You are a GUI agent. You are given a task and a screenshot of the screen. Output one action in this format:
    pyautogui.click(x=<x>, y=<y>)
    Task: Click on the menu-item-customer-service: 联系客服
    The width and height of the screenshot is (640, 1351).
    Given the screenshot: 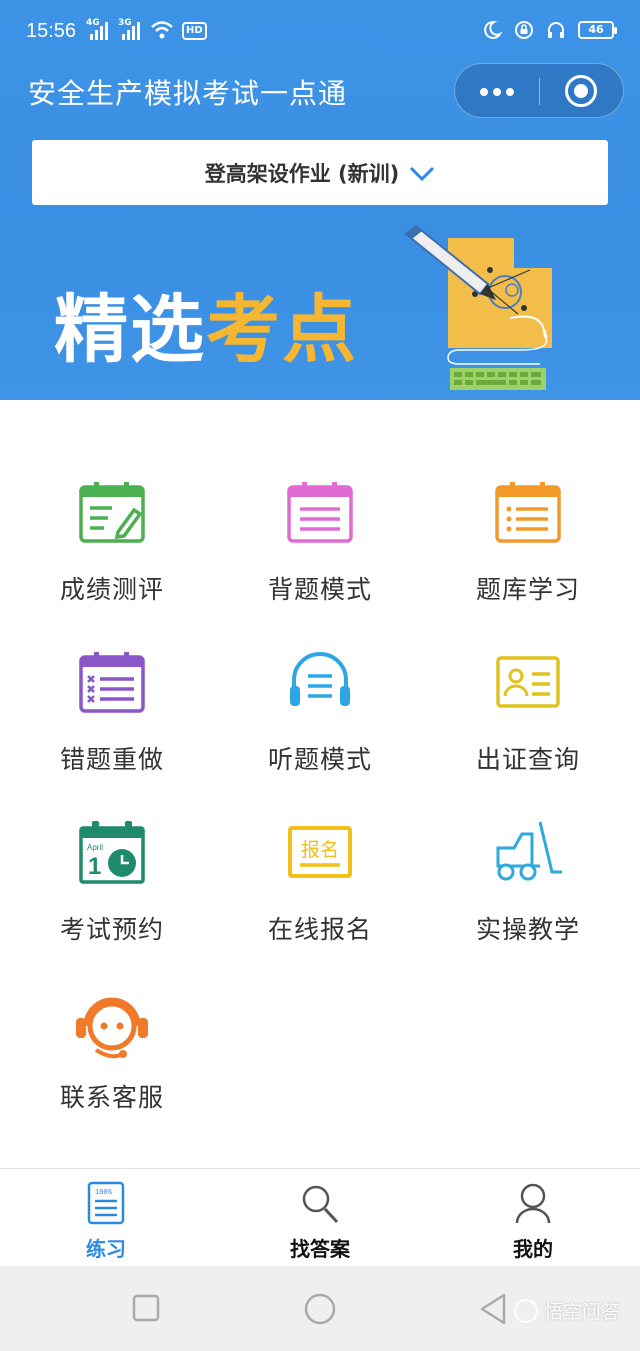 What is the action you would take?
    pyautogui.click(x=112, y=1063)
    